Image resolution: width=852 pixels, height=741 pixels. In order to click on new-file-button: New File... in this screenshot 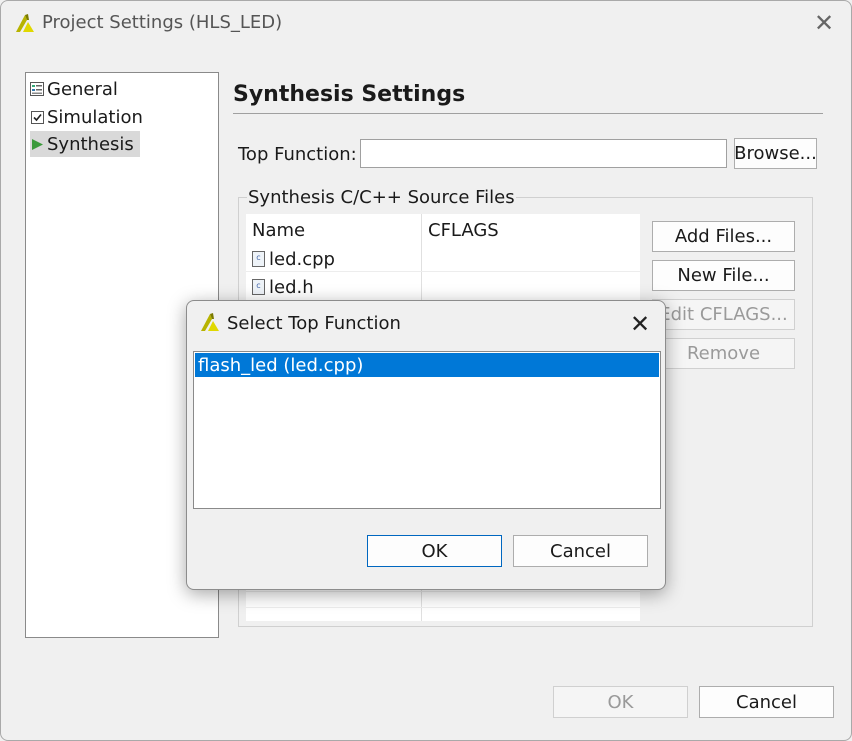, I will do `click(723, 275)`.